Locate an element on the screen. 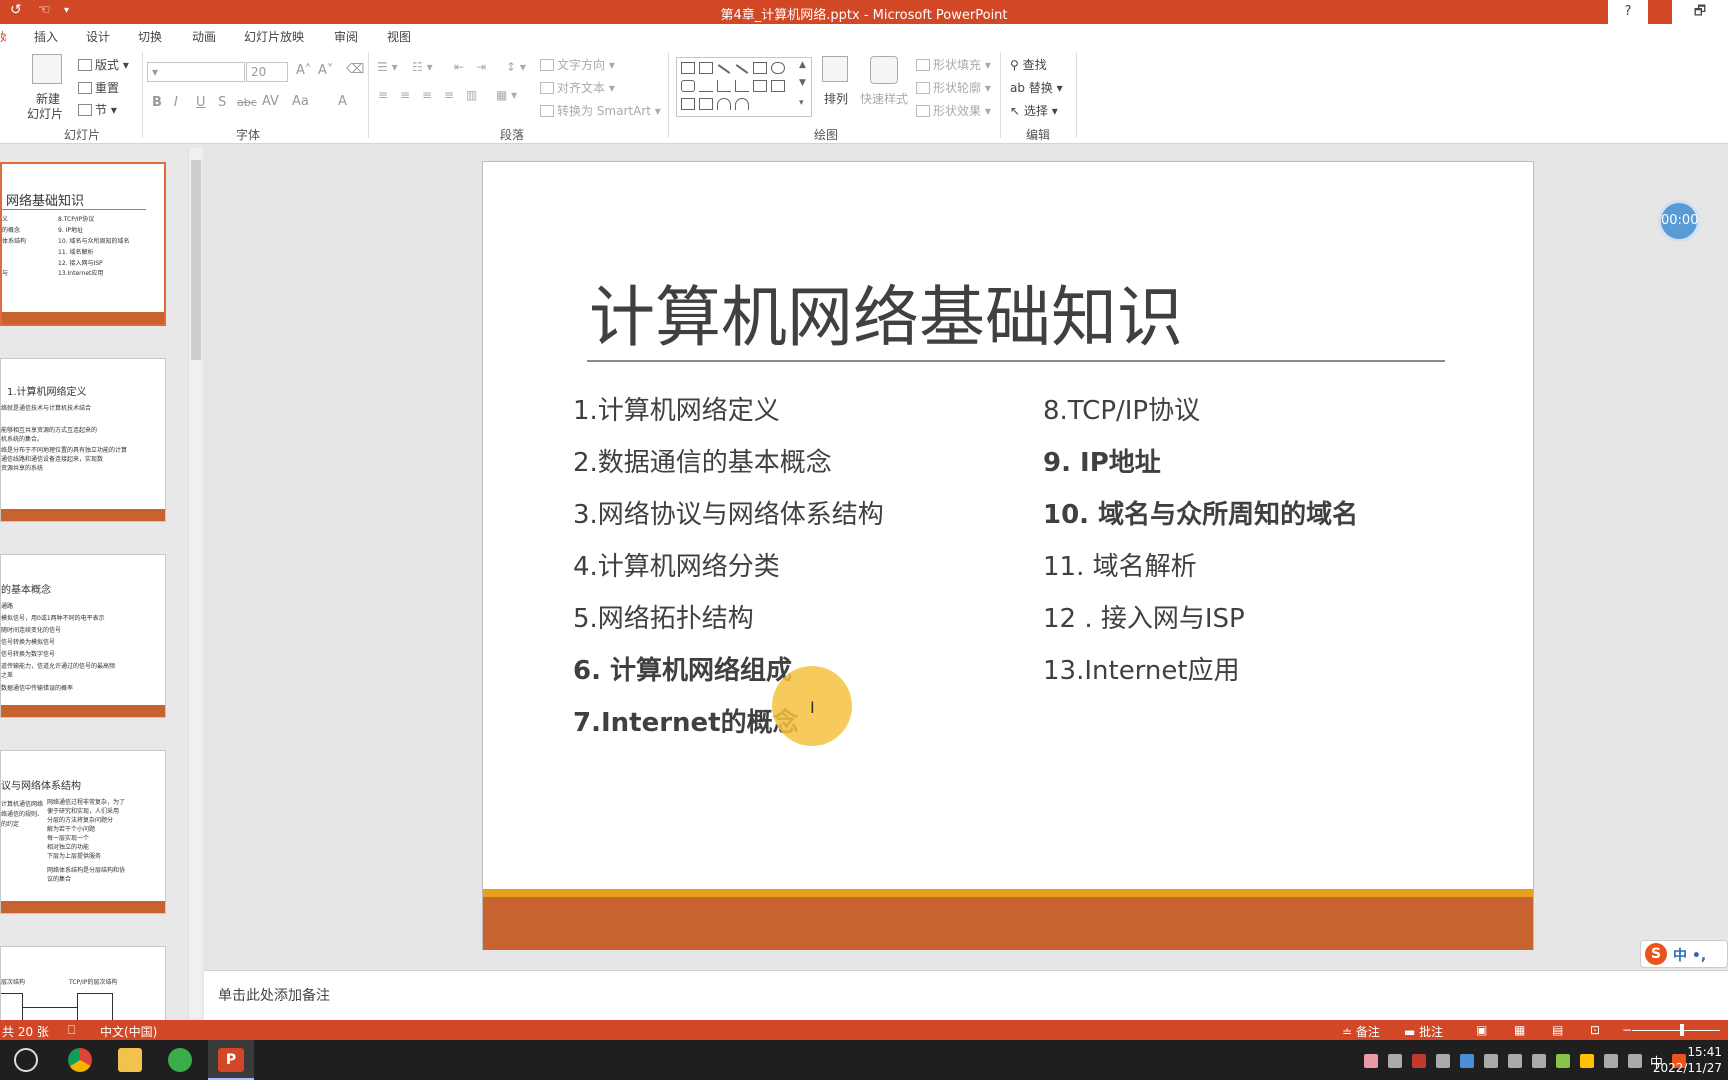 The image size is (1728, 1080). slide-bullet-item: 6. 计算机网络组成 is located at coordinates (682, 668).